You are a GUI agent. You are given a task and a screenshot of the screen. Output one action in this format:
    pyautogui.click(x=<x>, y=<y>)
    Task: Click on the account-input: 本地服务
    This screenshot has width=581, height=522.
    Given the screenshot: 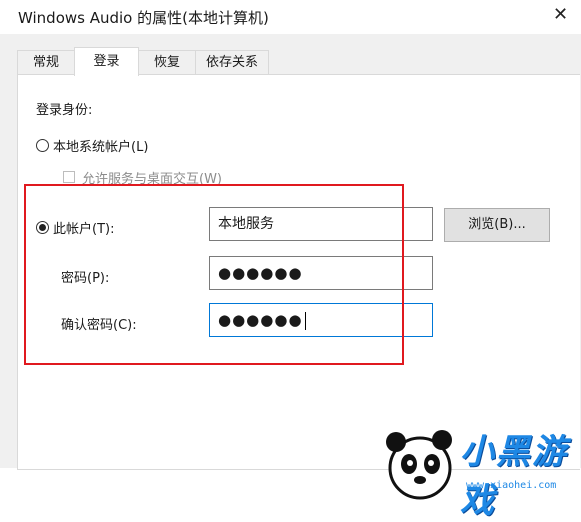 What is the action you would take?
    pyautogui.click(x=321, y=224)
    